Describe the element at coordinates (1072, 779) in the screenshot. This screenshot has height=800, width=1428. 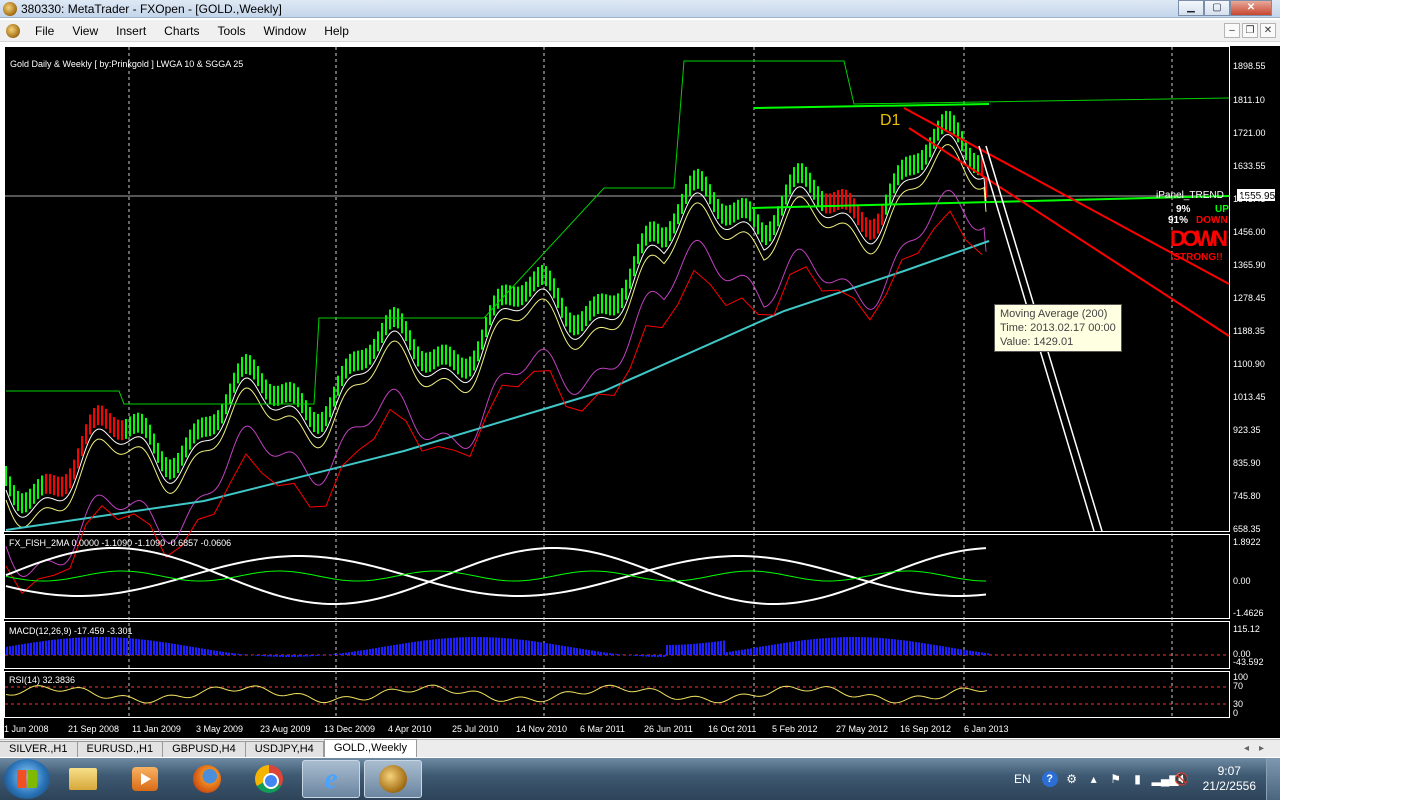
I see `settings-tray-icon: ⚙` at that location.